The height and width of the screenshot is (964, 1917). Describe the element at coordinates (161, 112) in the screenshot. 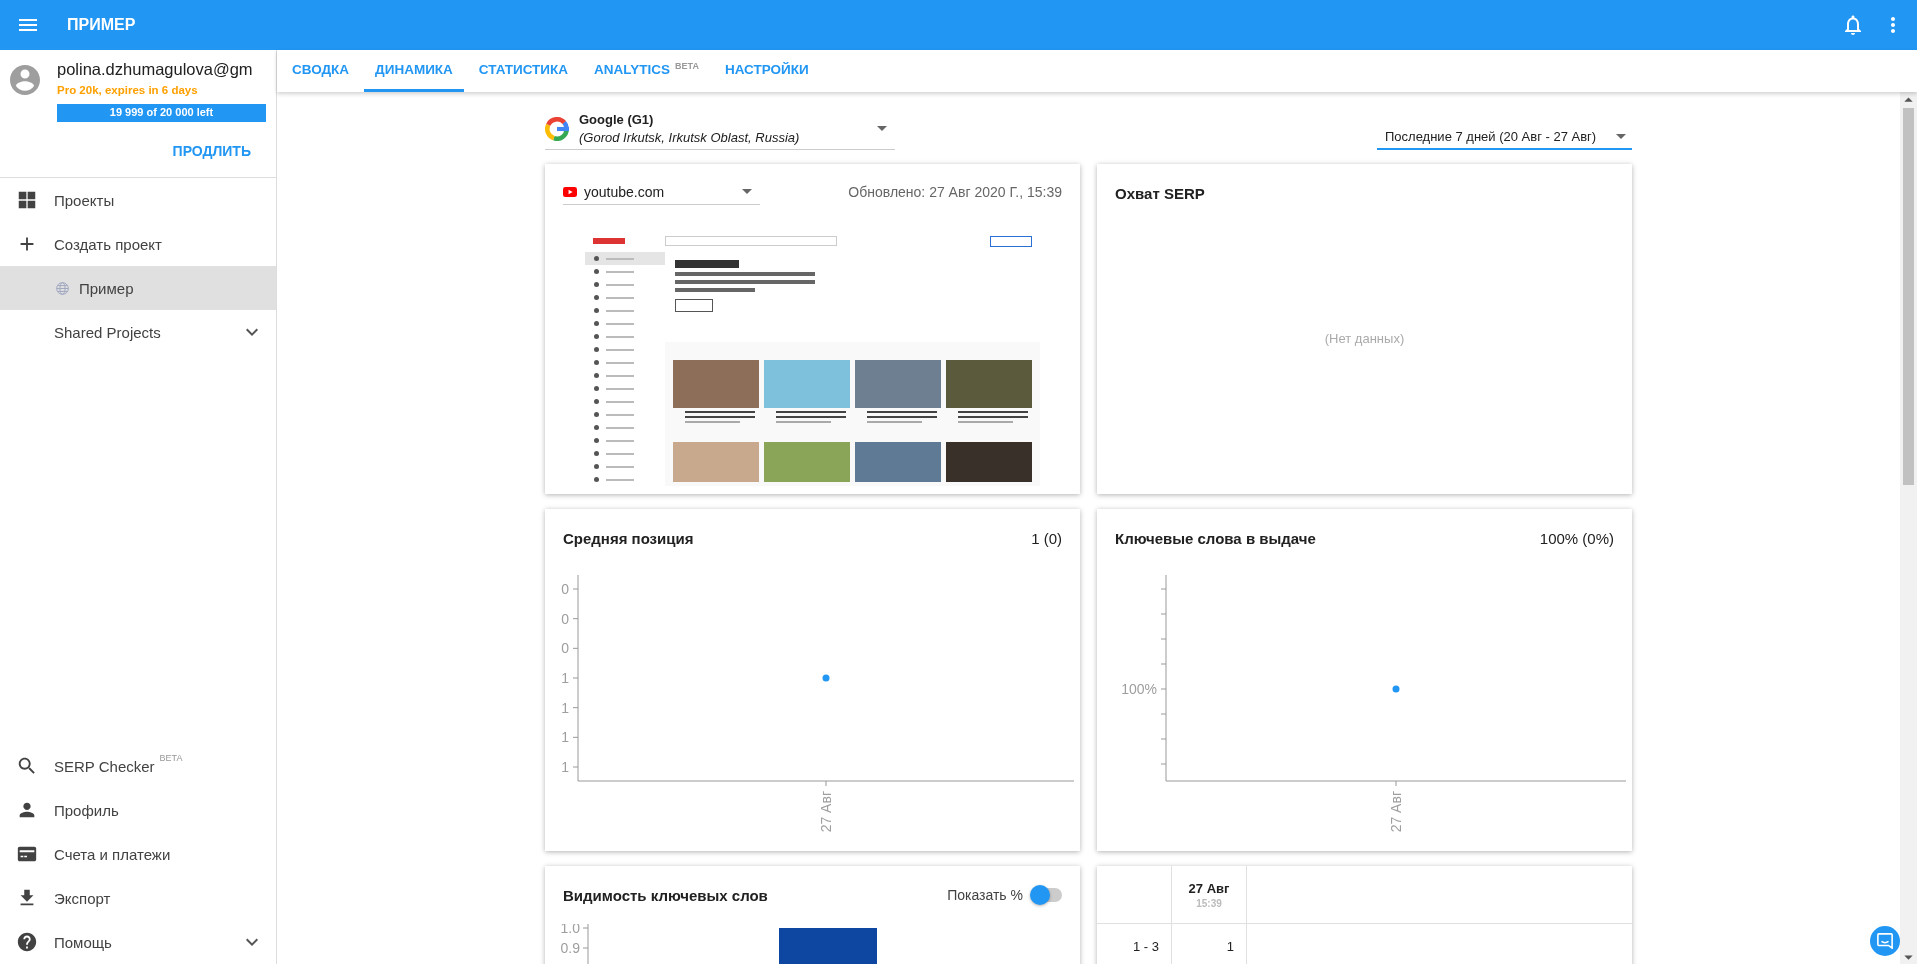

I see `quota-text: 19 999 of 20 000 left` at that location.